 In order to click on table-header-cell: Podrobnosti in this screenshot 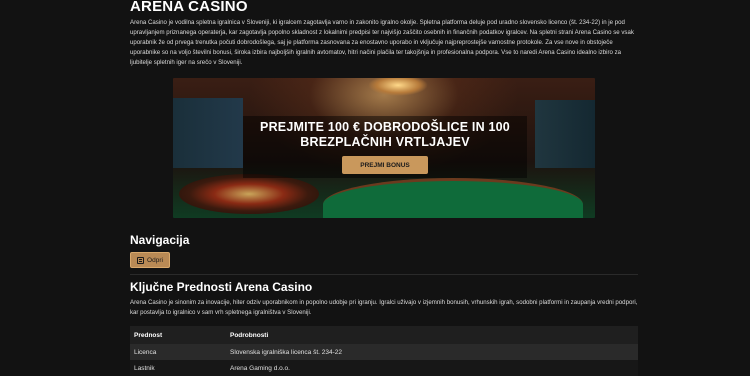, I will do `click(432, 335)`.